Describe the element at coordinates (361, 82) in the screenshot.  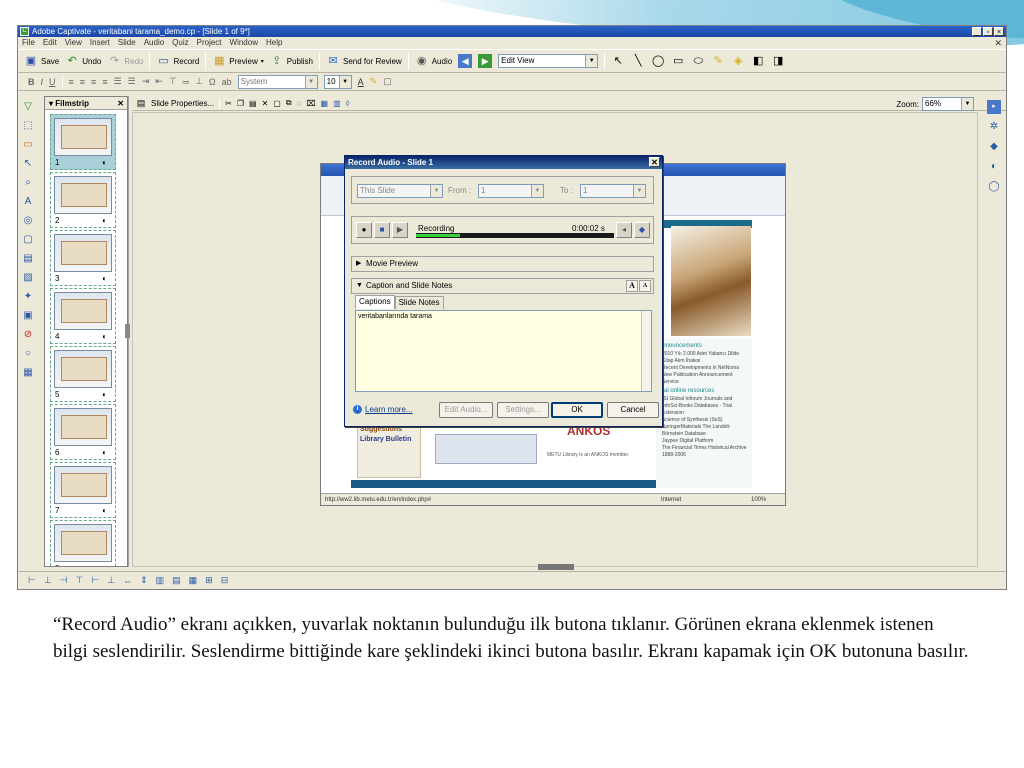
I see `font-color-icon: A` at that location.